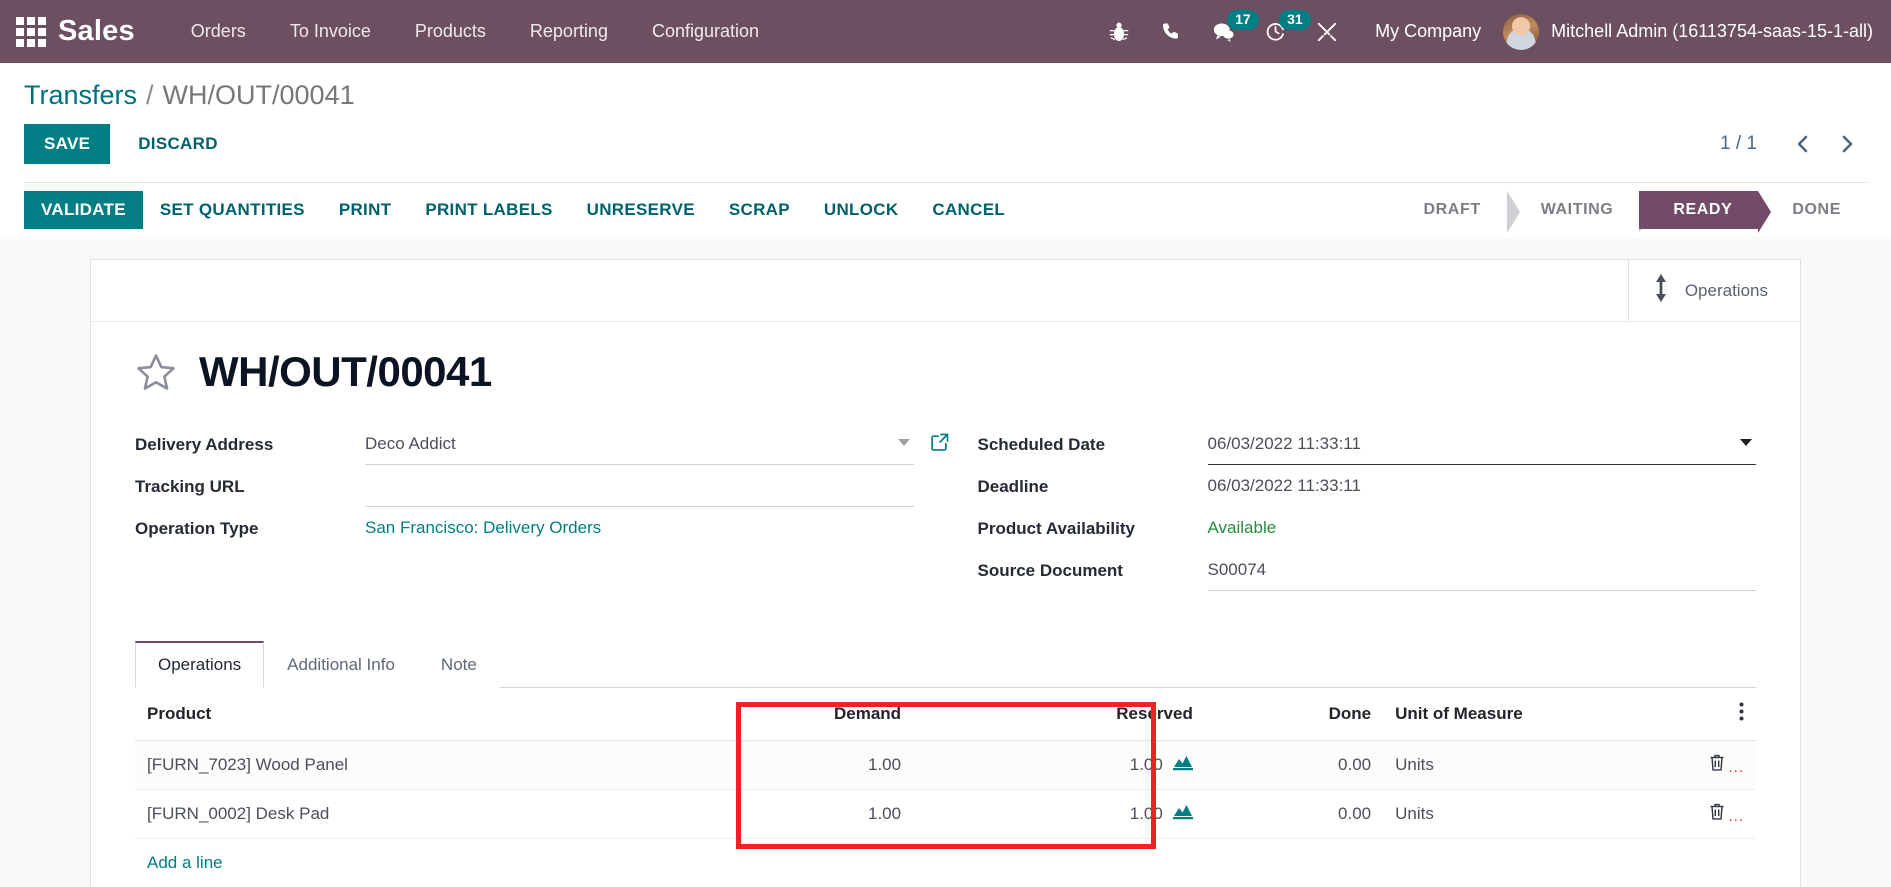 This screenshot has width=1891, height=887. I want to click on field-delivery-address-label: Delivery Address, so click(204, 444).